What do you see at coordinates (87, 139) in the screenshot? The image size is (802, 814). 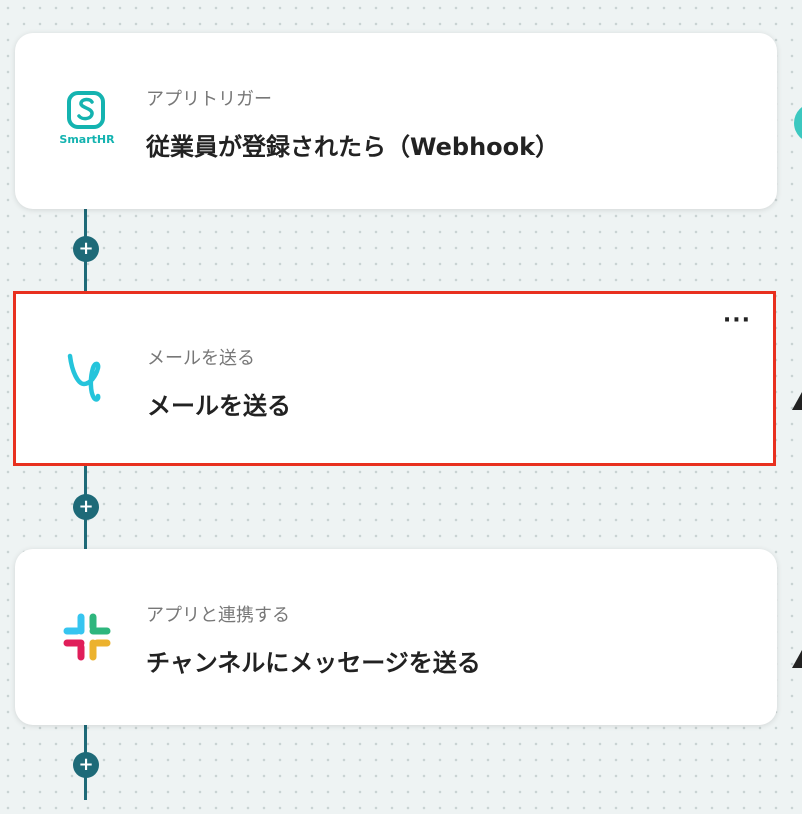 I see `smarthr-icon-label: SmartHR` at bounding box center [87, 139].